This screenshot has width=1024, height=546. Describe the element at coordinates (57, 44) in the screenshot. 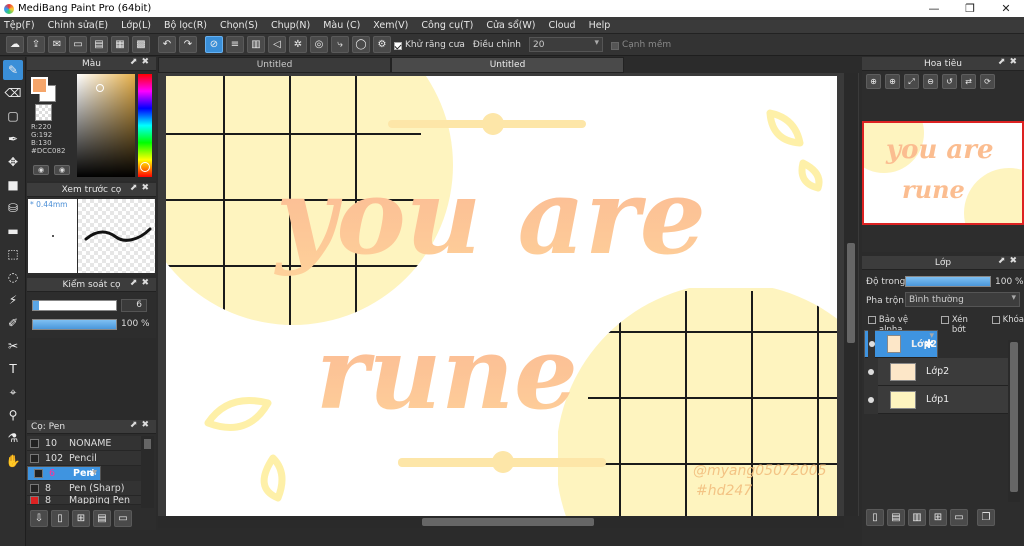

I see `comment-icon: ✉` at that location.